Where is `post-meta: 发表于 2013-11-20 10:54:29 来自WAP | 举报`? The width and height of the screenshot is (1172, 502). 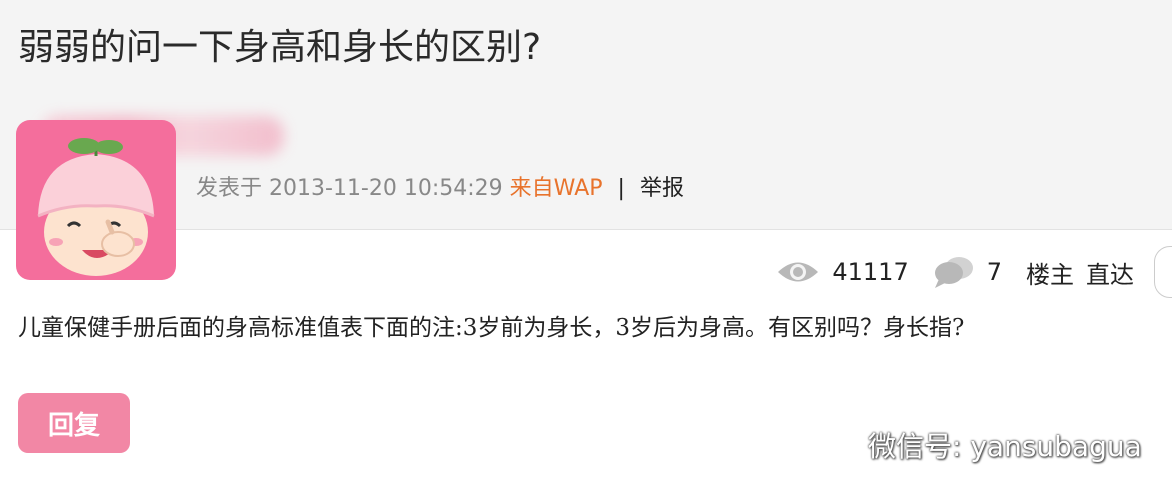
post-meta: 发表于 2013-11-20 10:54:29 来自WAP | 举报 is located at coordinates (440, 189).